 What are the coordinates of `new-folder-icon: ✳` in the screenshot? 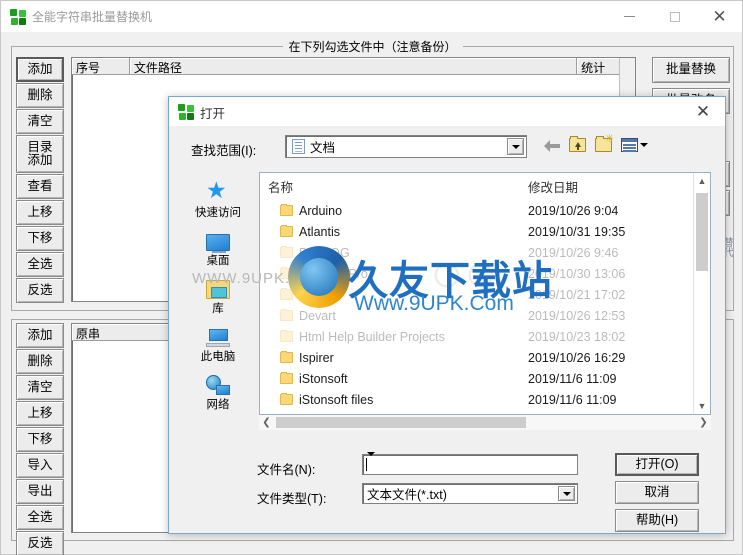 It's located at (604, 143).